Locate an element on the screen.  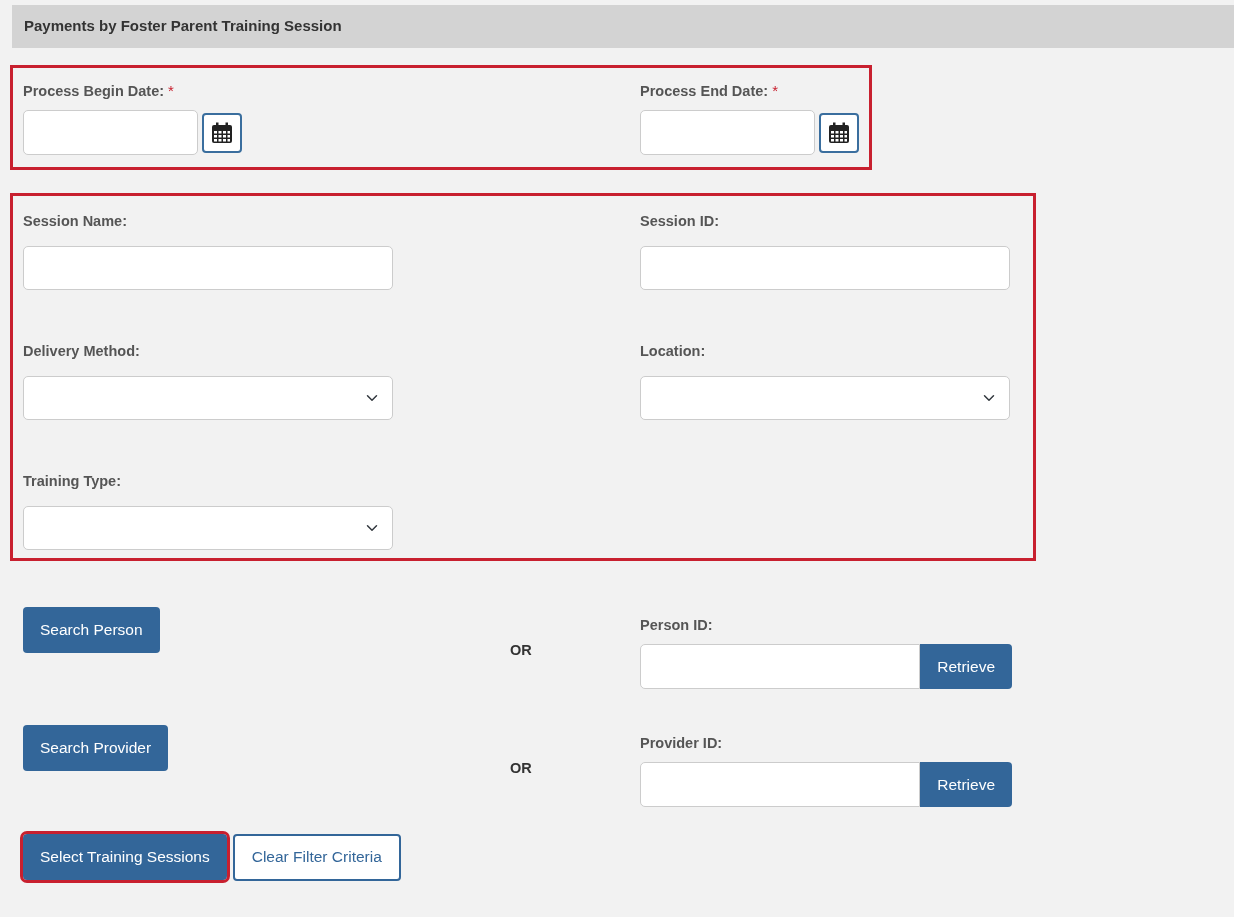
field-label: Session ID: is located at coordinates (679, 222).